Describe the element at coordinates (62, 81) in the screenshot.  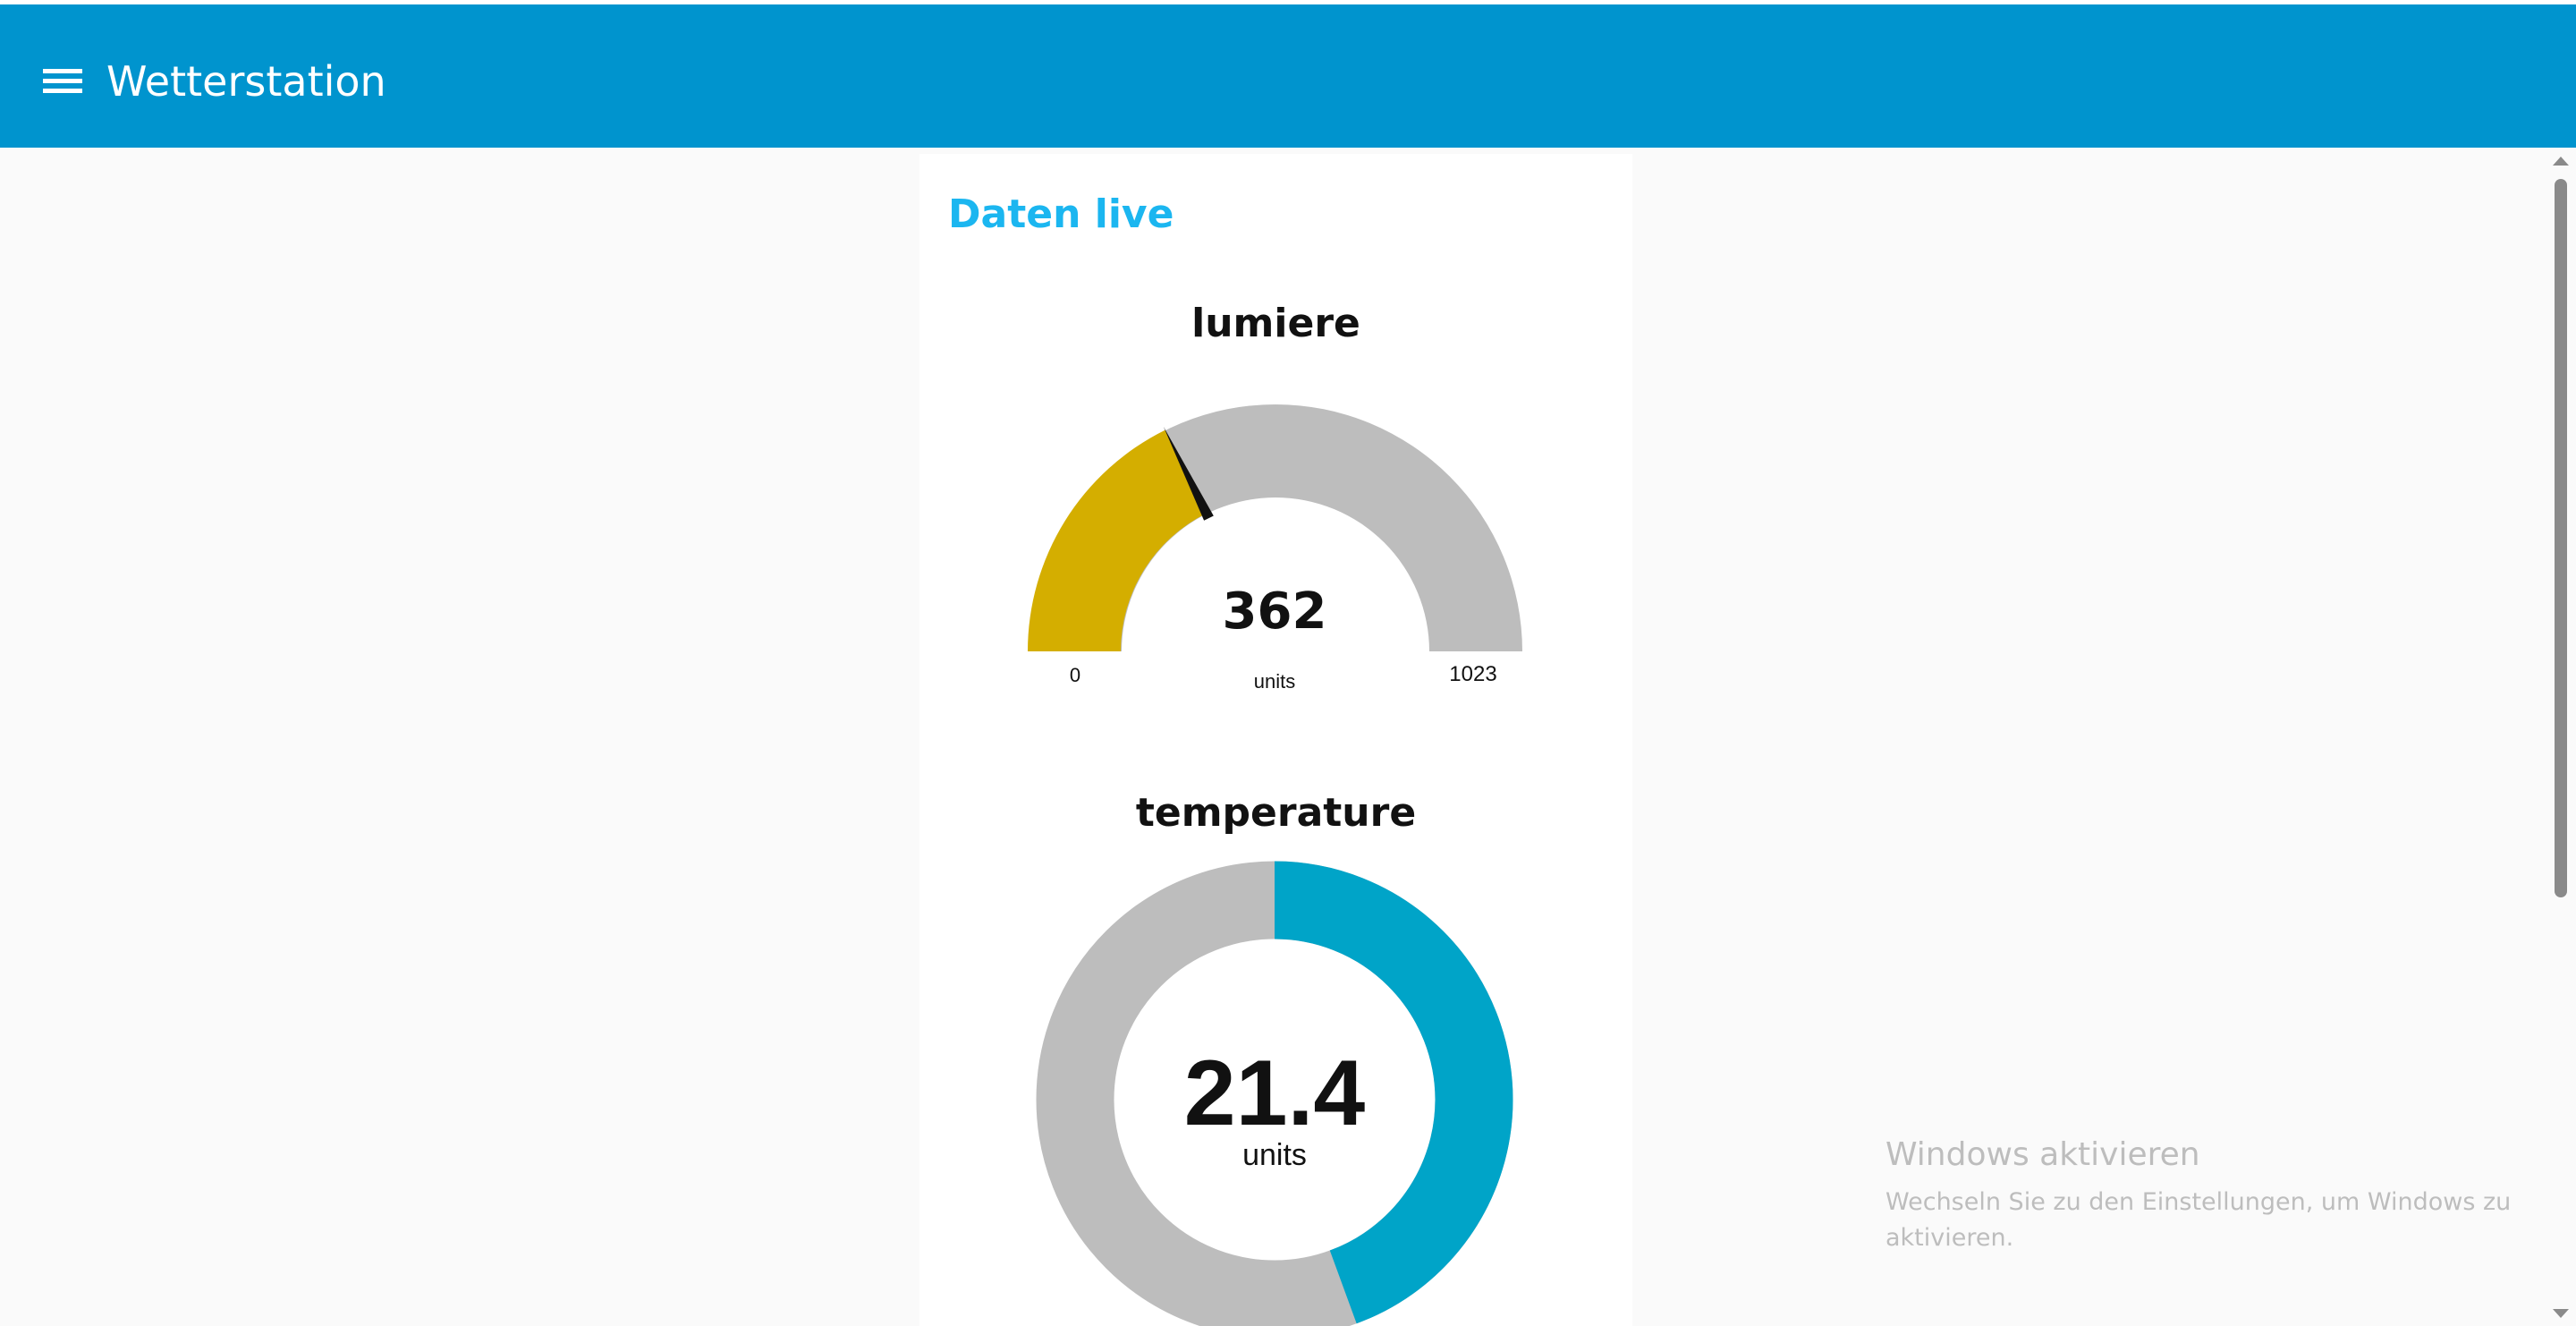
I see `hamburger-menu-icon` at that location.